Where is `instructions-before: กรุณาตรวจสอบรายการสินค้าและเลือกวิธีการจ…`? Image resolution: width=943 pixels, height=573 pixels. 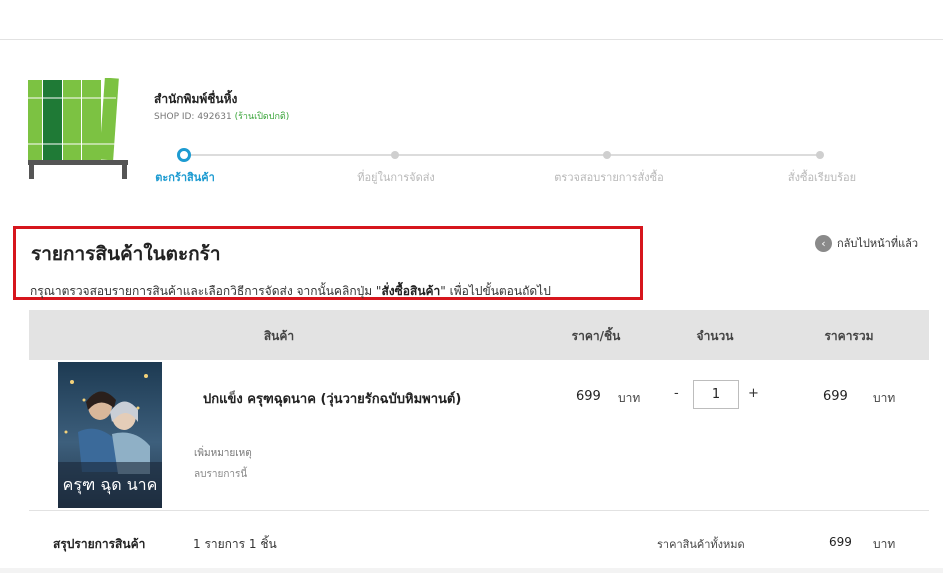 instructions-before: กรุณาตรวจสอบรายการสินค้าและเลือกวิธีการจ… is located at coordinates (206, 291).